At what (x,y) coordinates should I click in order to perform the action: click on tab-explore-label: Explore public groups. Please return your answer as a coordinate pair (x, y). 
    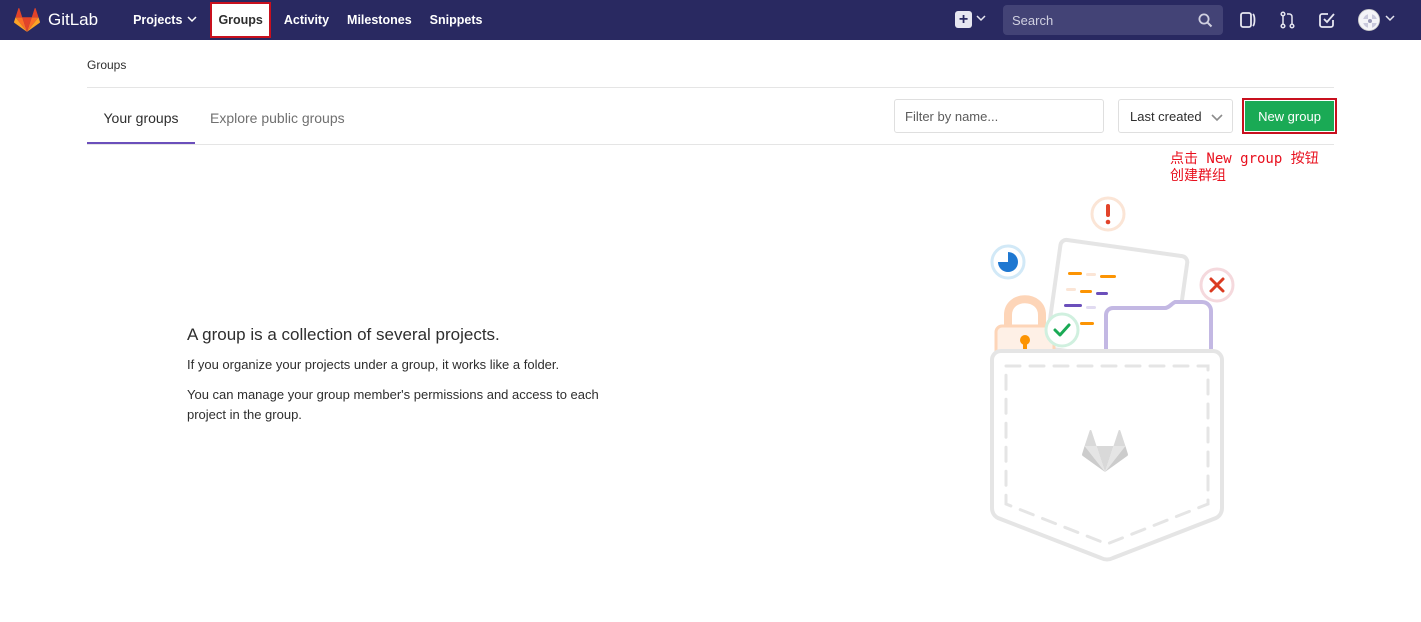
    Looking at the image, I should click on (277, 118).